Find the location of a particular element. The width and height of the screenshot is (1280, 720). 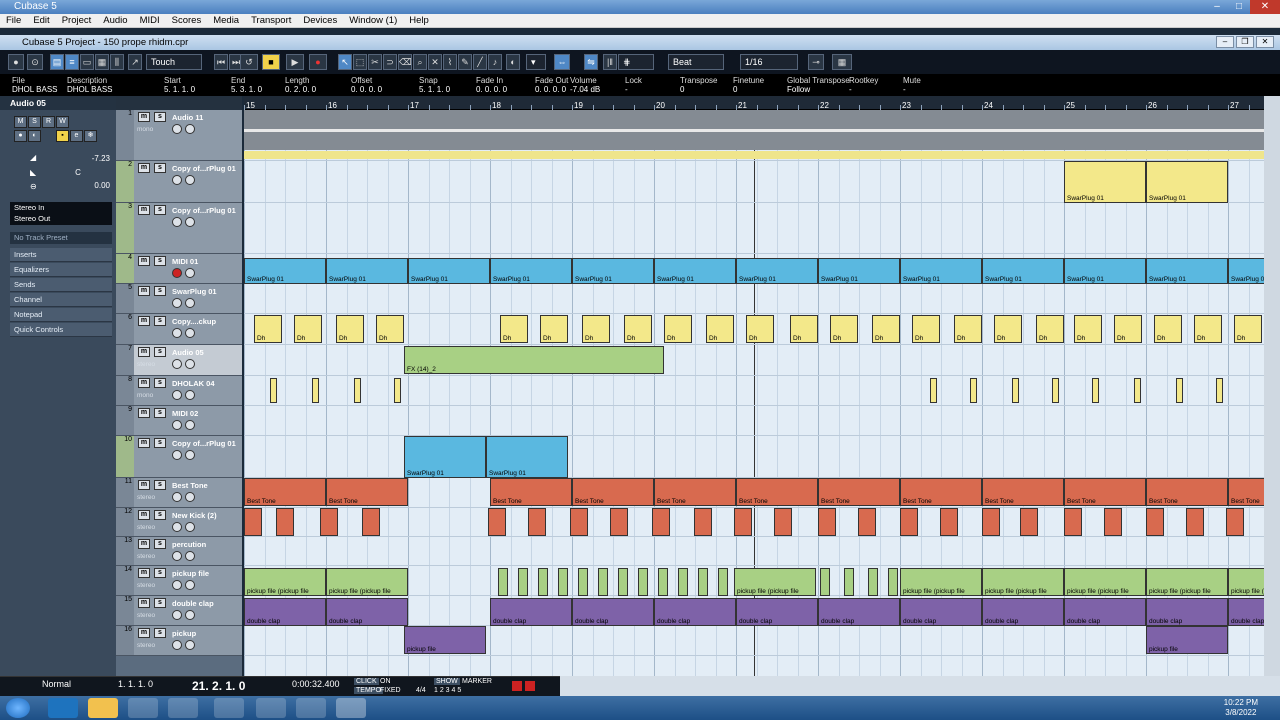

menu-media: Media is located at coordinates (226, 20).